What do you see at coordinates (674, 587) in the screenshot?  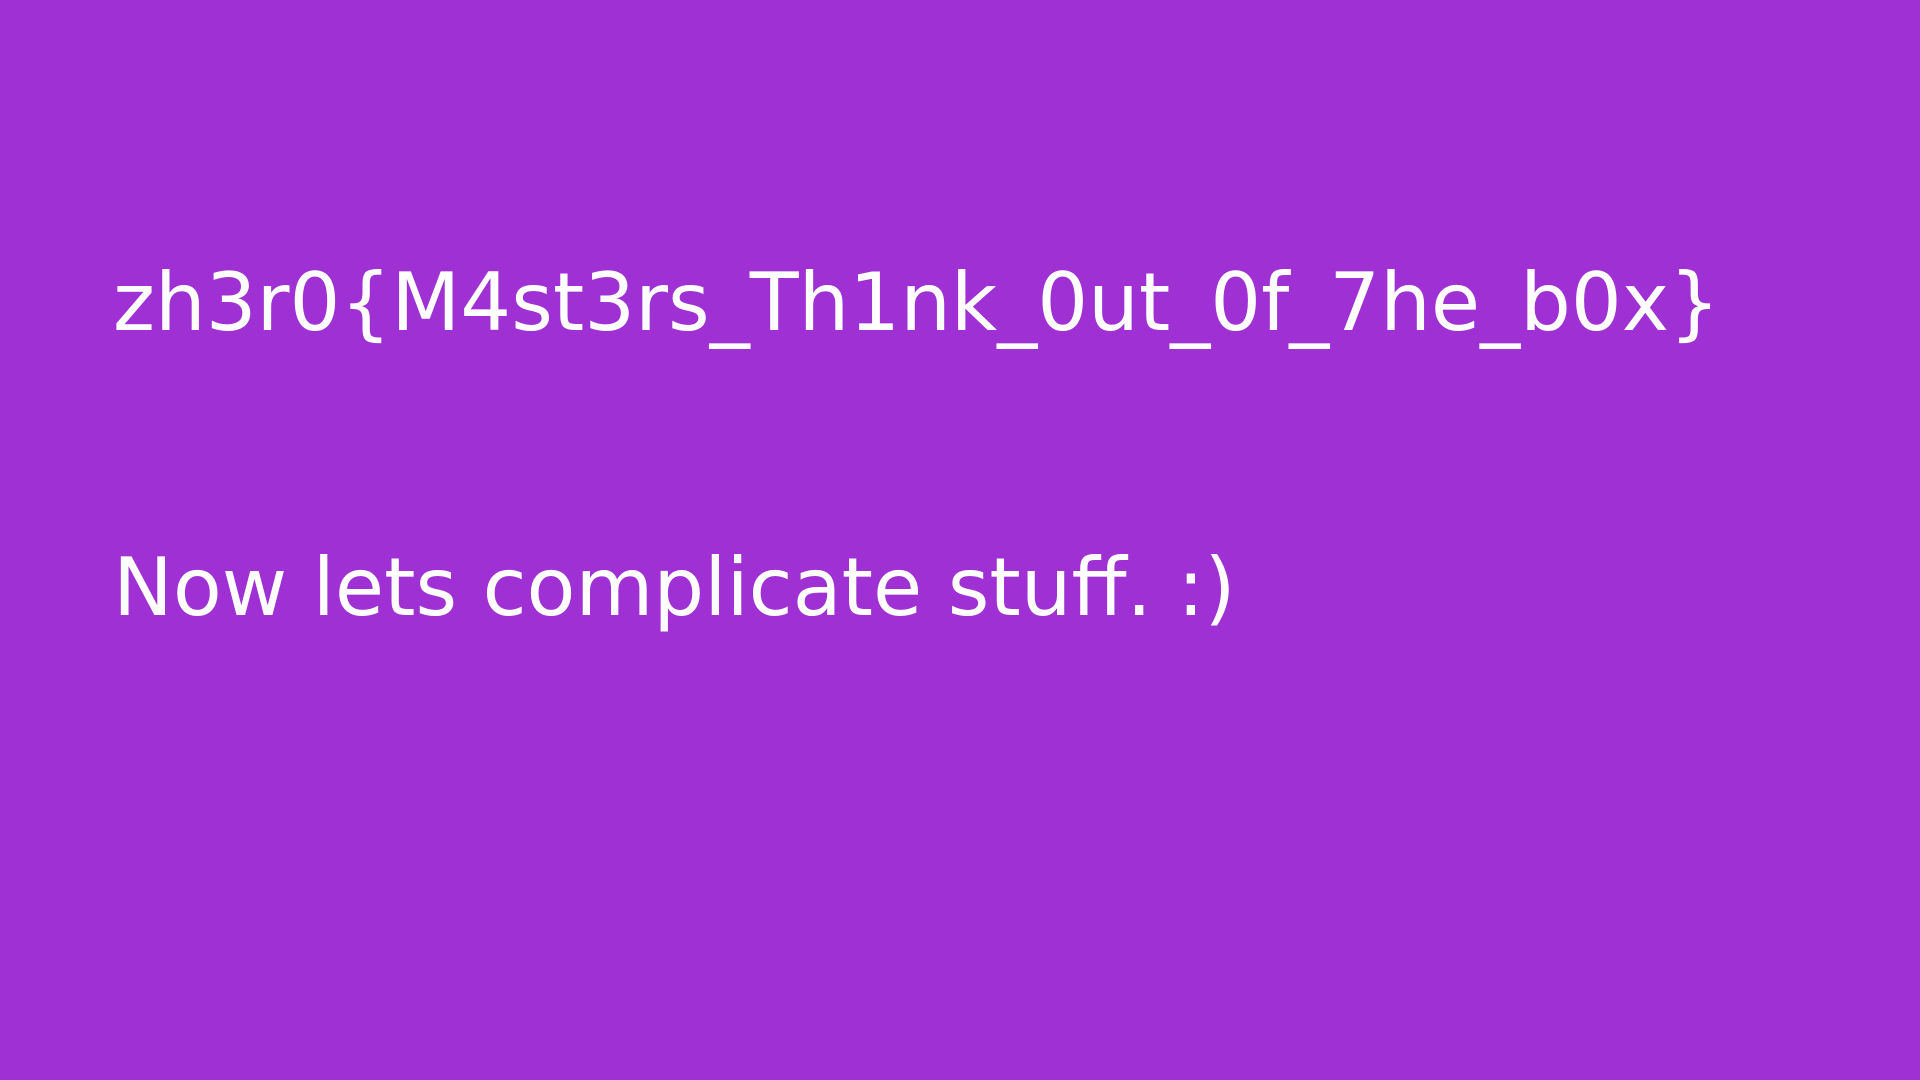 I see `message-text: Now lets complicate stuff. :)` at bounding box center [674, 587].